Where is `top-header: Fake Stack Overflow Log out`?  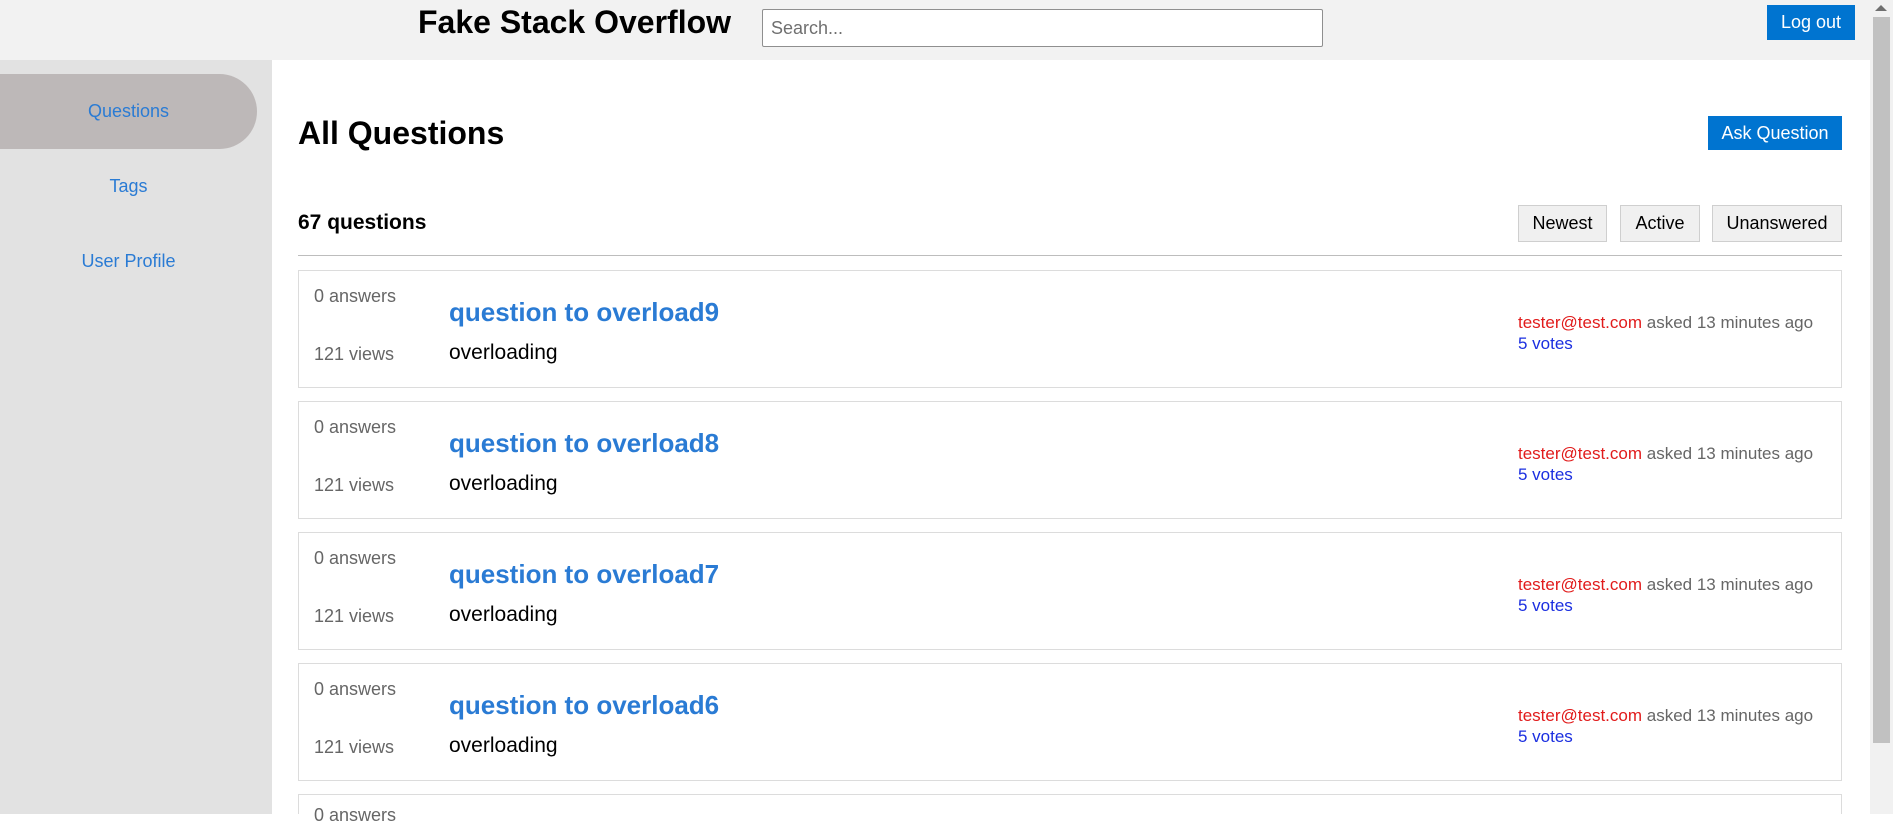
top-header: Fake Stack Overflow Log out is located at coordinates (935, 30).